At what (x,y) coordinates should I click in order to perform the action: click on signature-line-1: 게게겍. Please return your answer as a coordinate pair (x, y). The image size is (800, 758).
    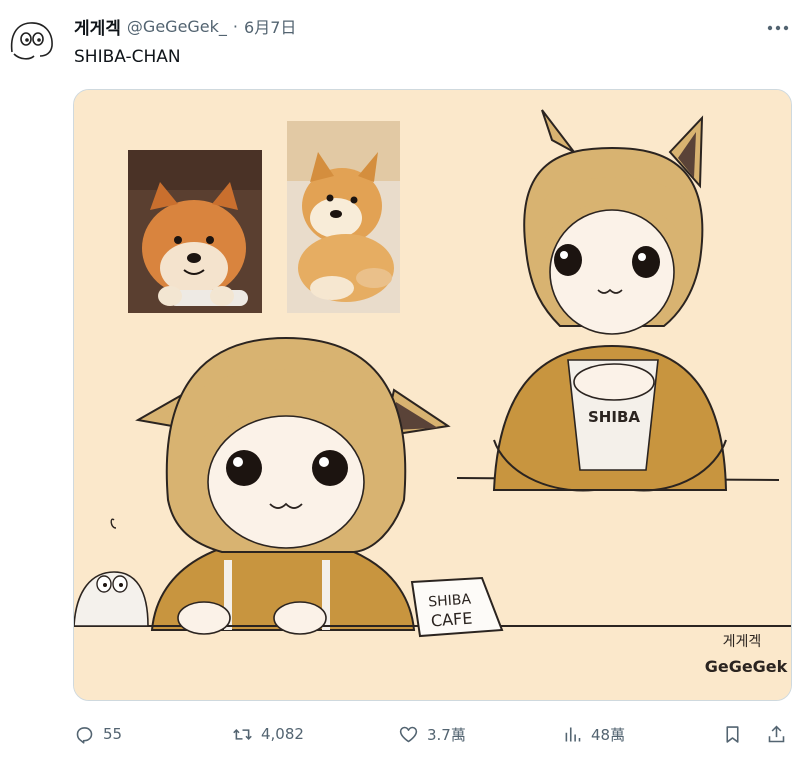
    Looking at the image, I should click on (742, 642).